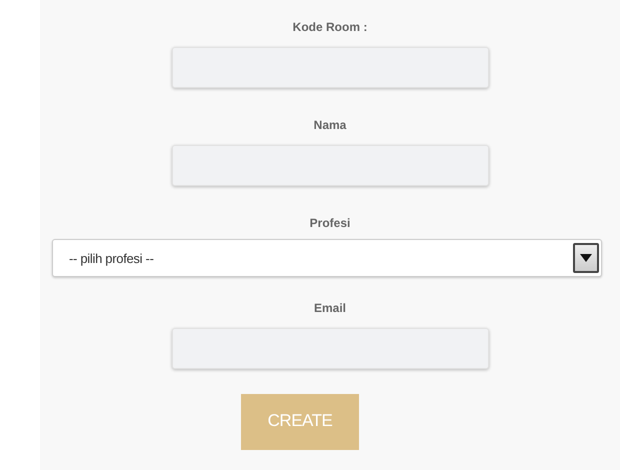  I want to click on dropdown: -- pilih profesi --, so click(327, 258).